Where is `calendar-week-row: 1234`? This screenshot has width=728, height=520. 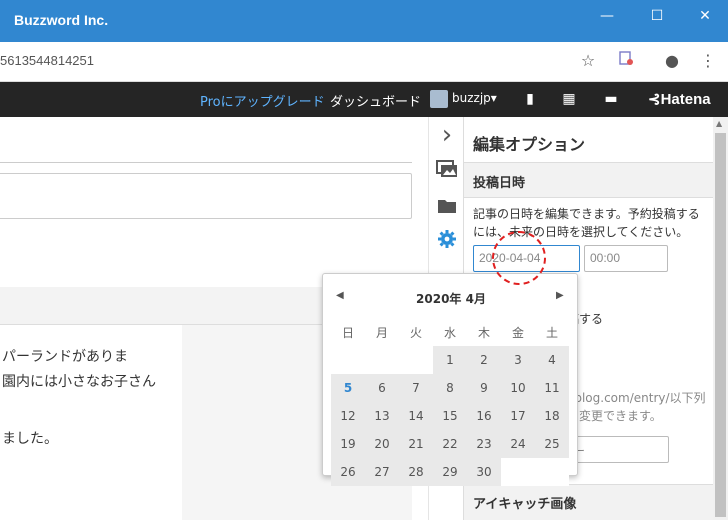 calendar-week-row: 1234 is located at coordinates (450, 360).